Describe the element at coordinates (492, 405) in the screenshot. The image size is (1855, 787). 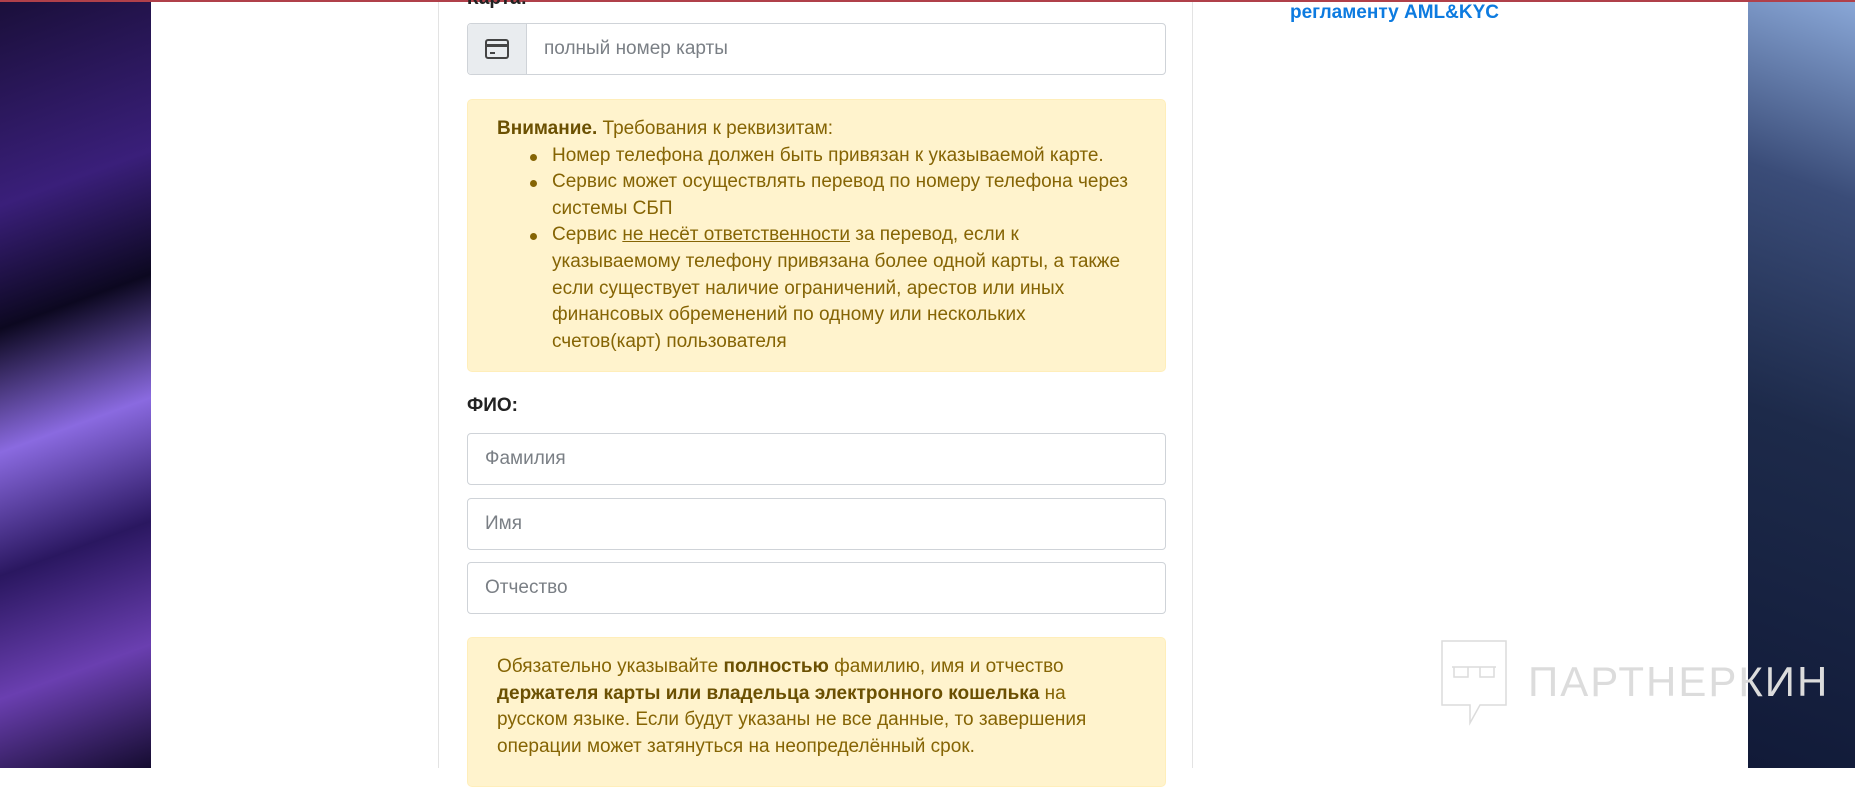
I see `fio-label: ФИО:` at that location.